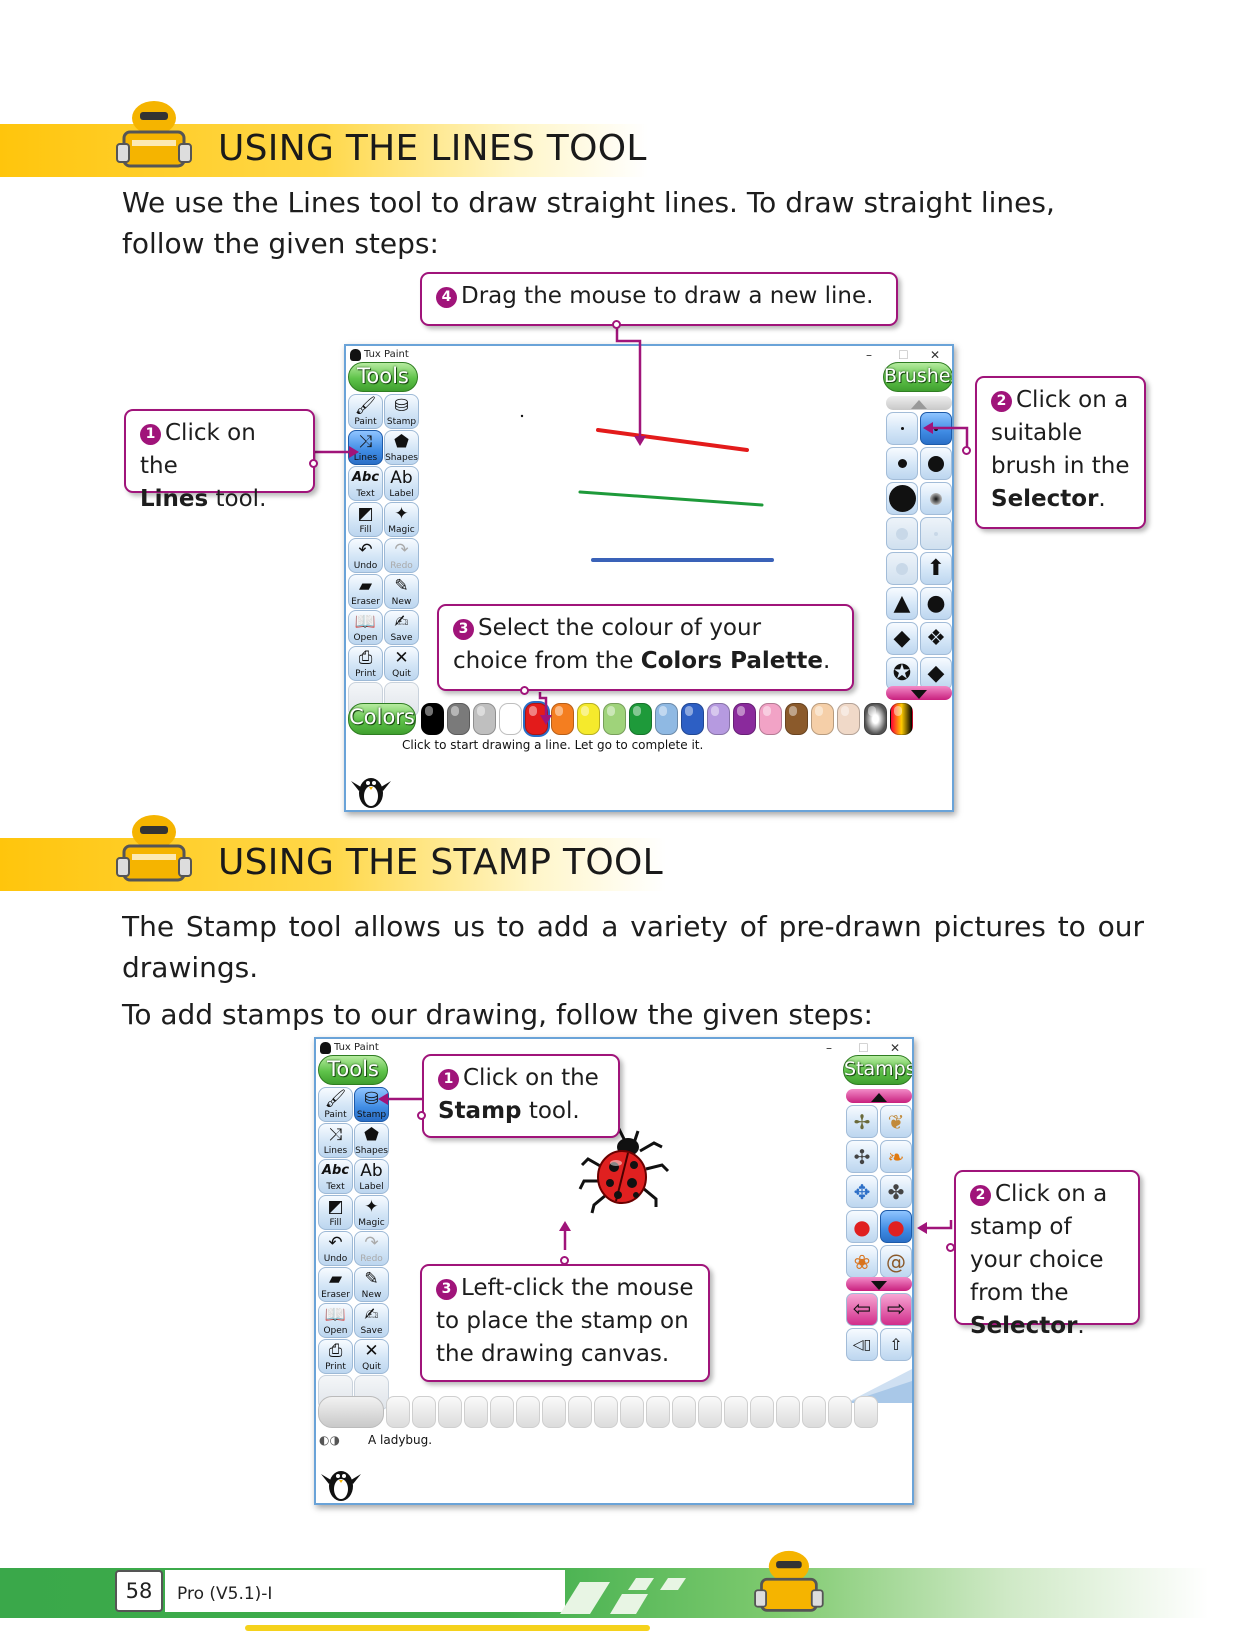  Describe the element at coordinates (896, 1344) in the screenshot. I see `stamp-size-icon: ⇧` at that location.